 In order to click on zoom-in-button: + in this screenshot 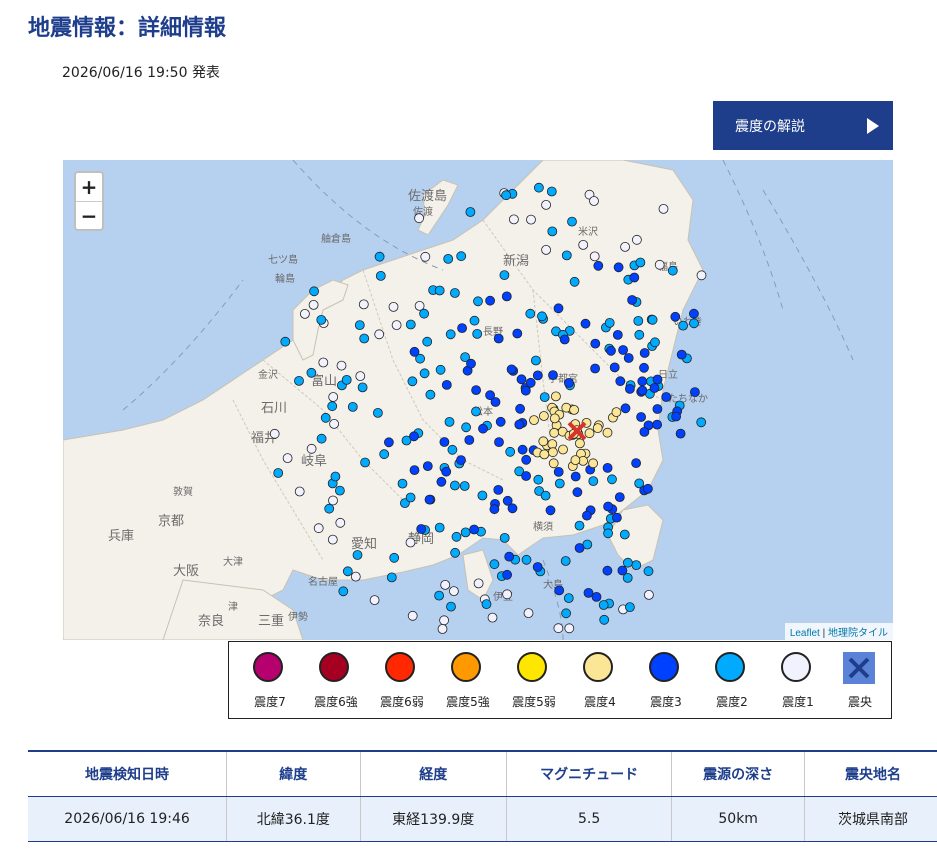, I will do `click(89, 187)`.